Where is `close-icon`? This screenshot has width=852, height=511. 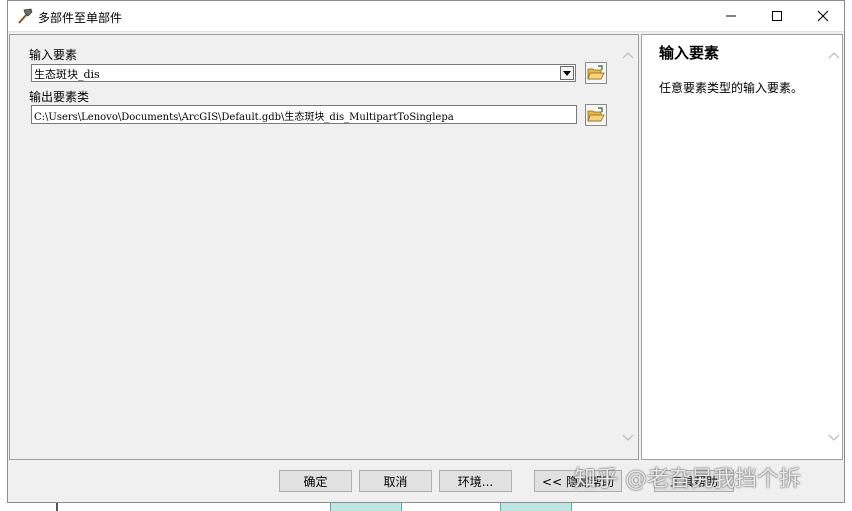 close-icon is located at coordinates (823, 16).